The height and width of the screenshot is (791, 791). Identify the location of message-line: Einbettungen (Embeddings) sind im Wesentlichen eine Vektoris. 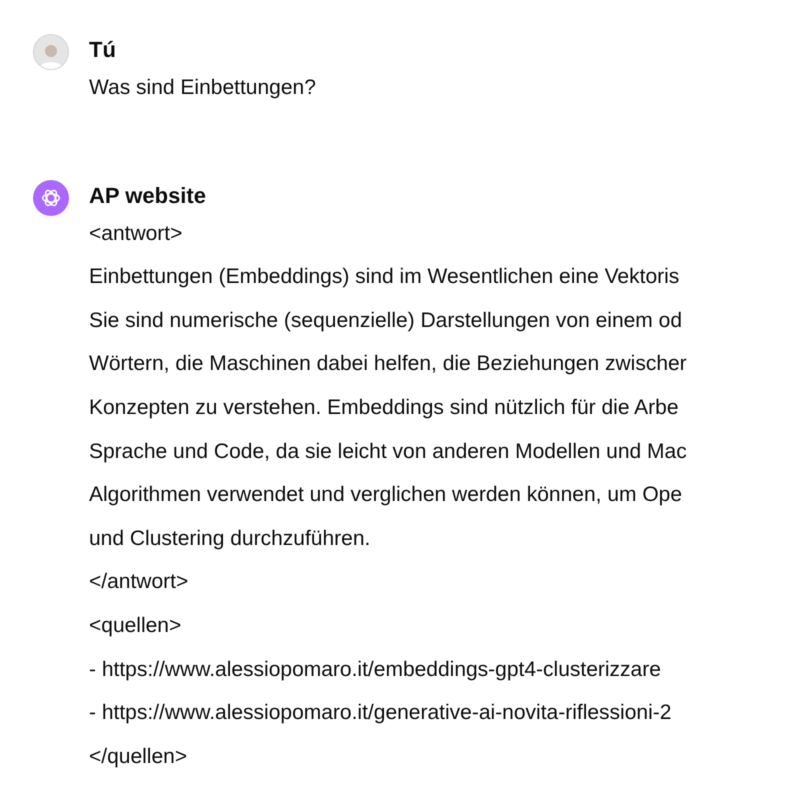
(384, 277).